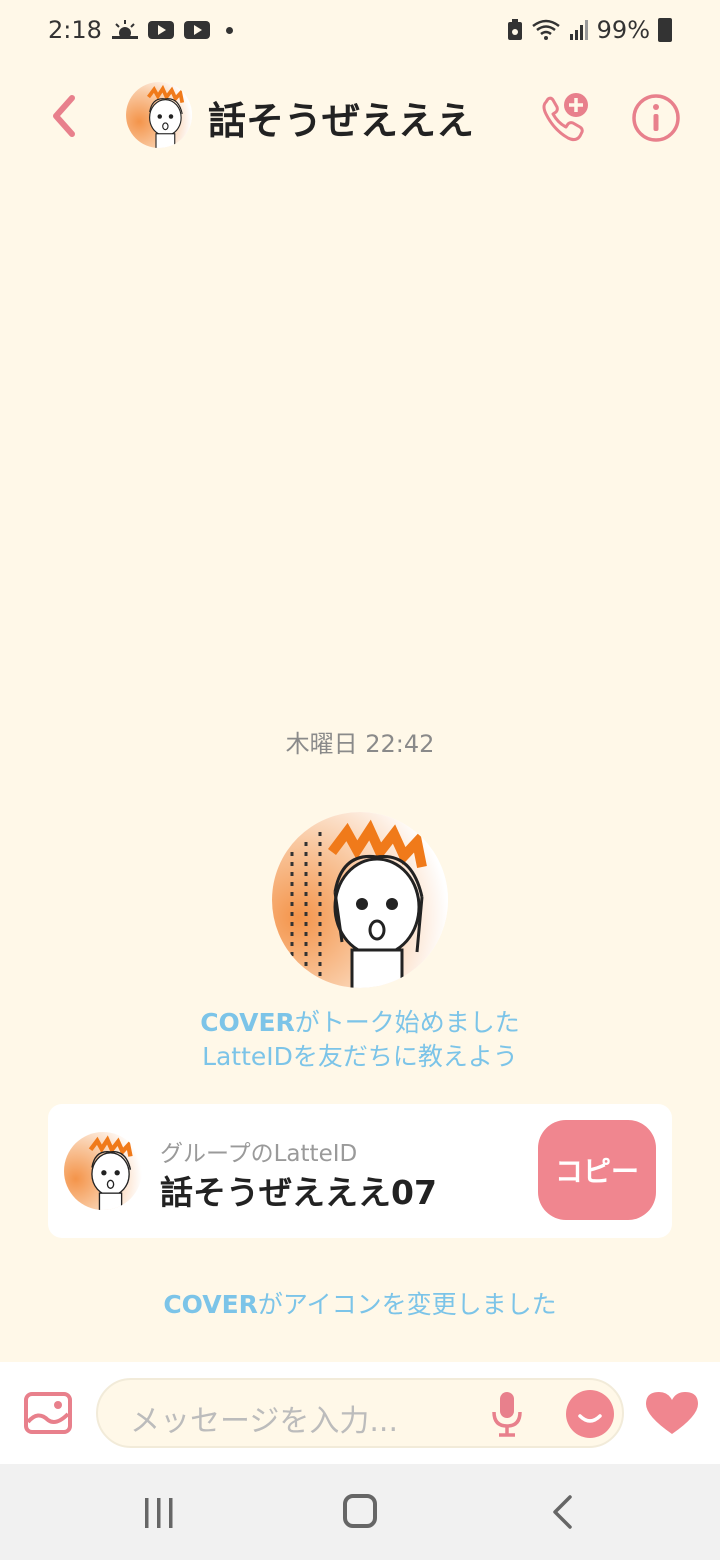 This screenshot has height=1560, width=720. What do you see at coordinates (360, 900) in the screenshot?
I see `group-icon-large` at bounding box center [360, 900].